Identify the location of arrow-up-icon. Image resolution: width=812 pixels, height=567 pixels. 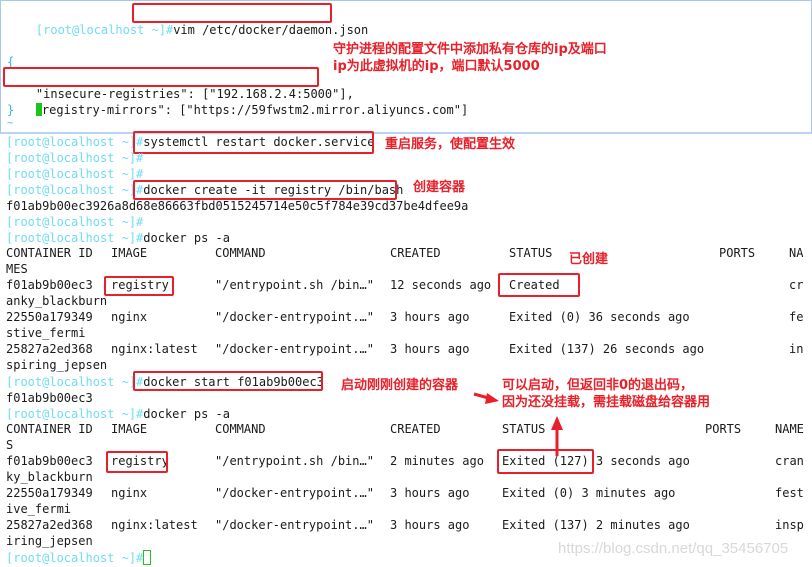
(557, 436).